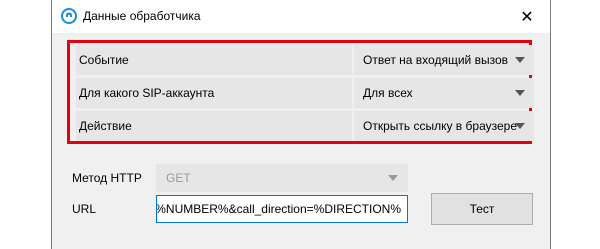  Describe the element at coordinates (278, 209) in the screenshot. I see `url-input-value: er=%NUMBER%&call_direction=%DIRECTION%` at that location.